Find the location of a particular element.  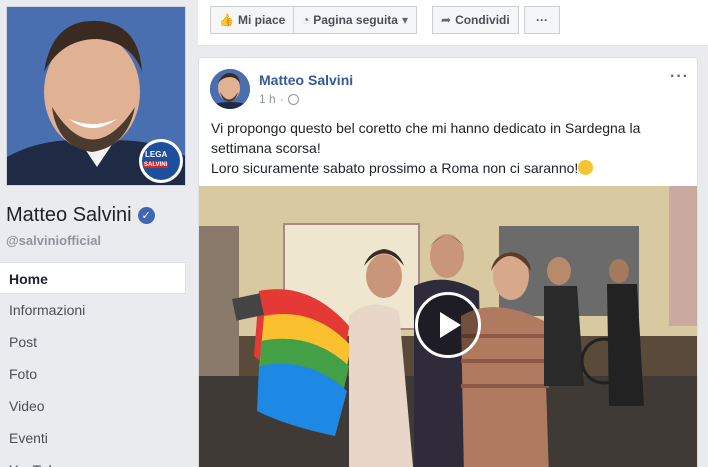

thumbs-up-icon: 👍 is located at coordinates (226, 20).